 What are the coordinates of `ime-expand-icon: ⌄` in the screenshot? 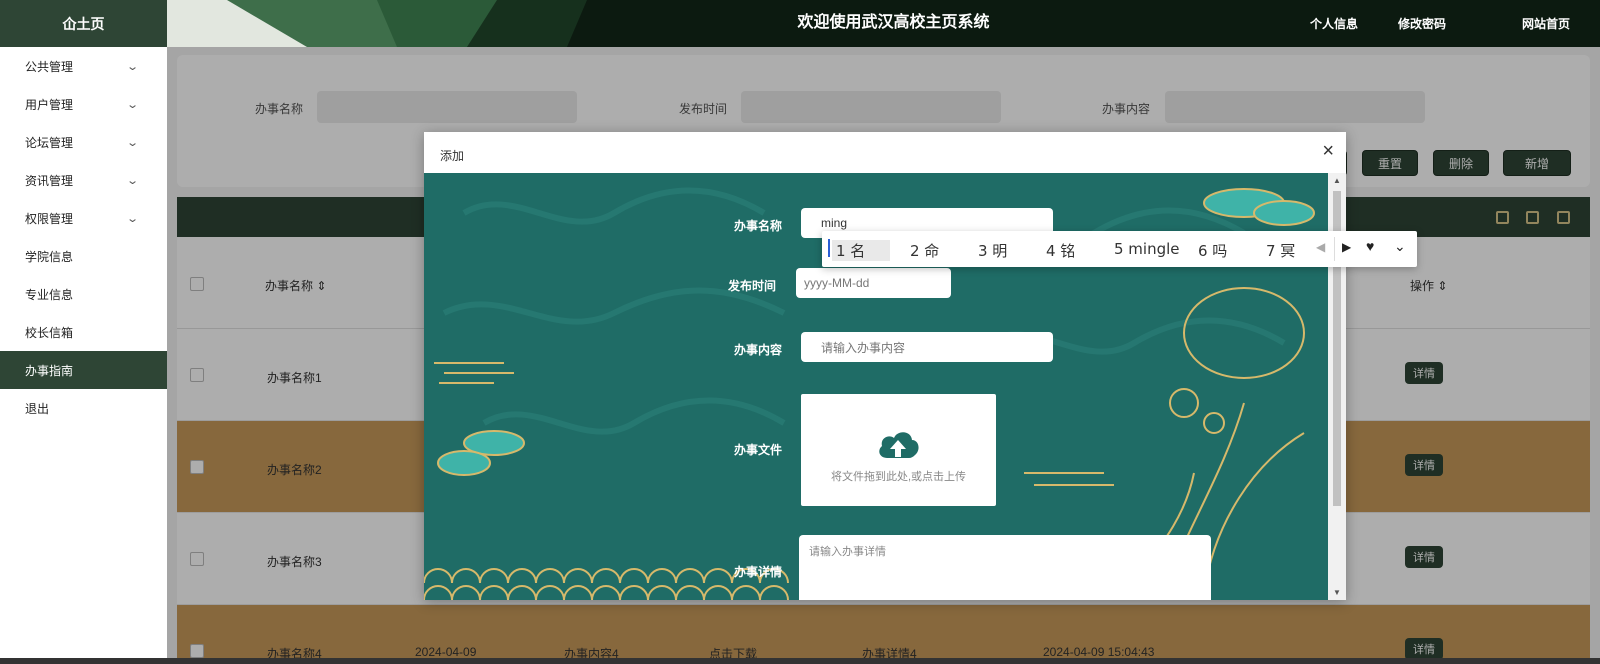 It's located at (1400, 246).